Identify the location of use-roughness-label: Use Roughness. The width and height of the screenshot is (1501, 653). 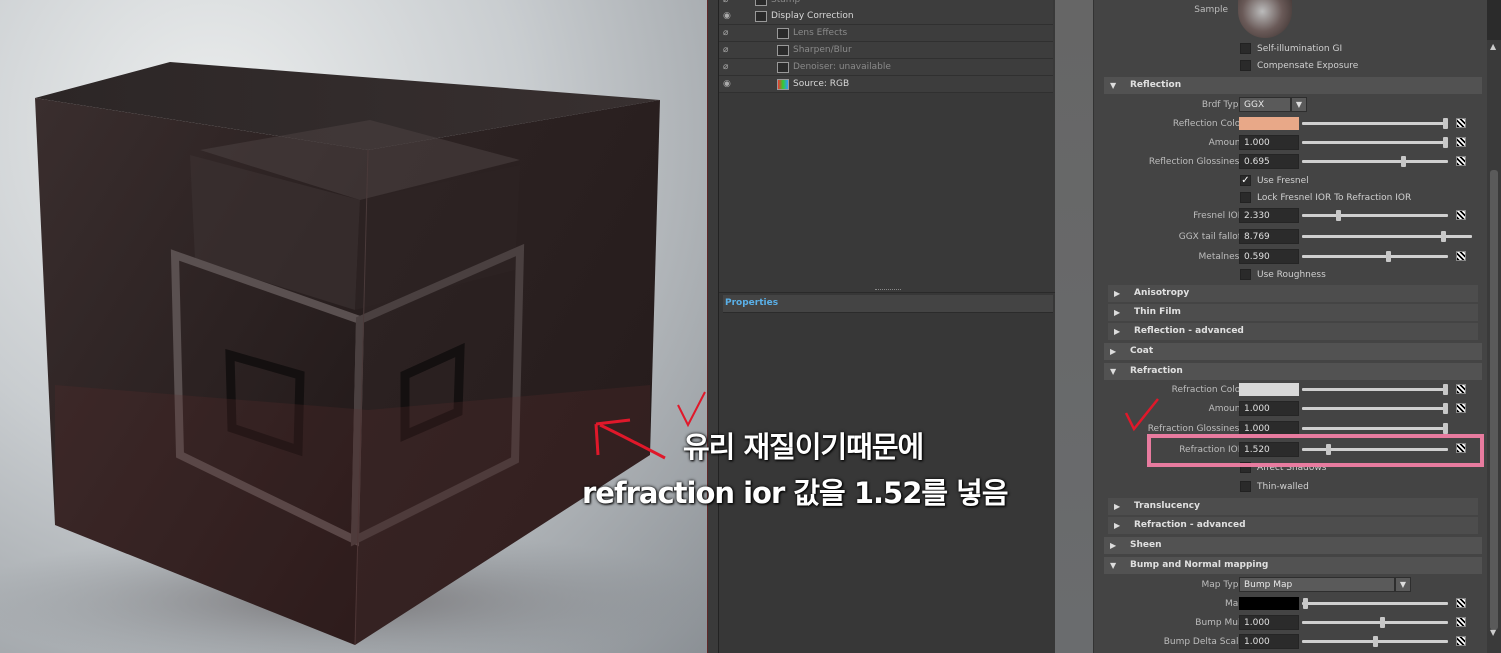
(1291, 275).